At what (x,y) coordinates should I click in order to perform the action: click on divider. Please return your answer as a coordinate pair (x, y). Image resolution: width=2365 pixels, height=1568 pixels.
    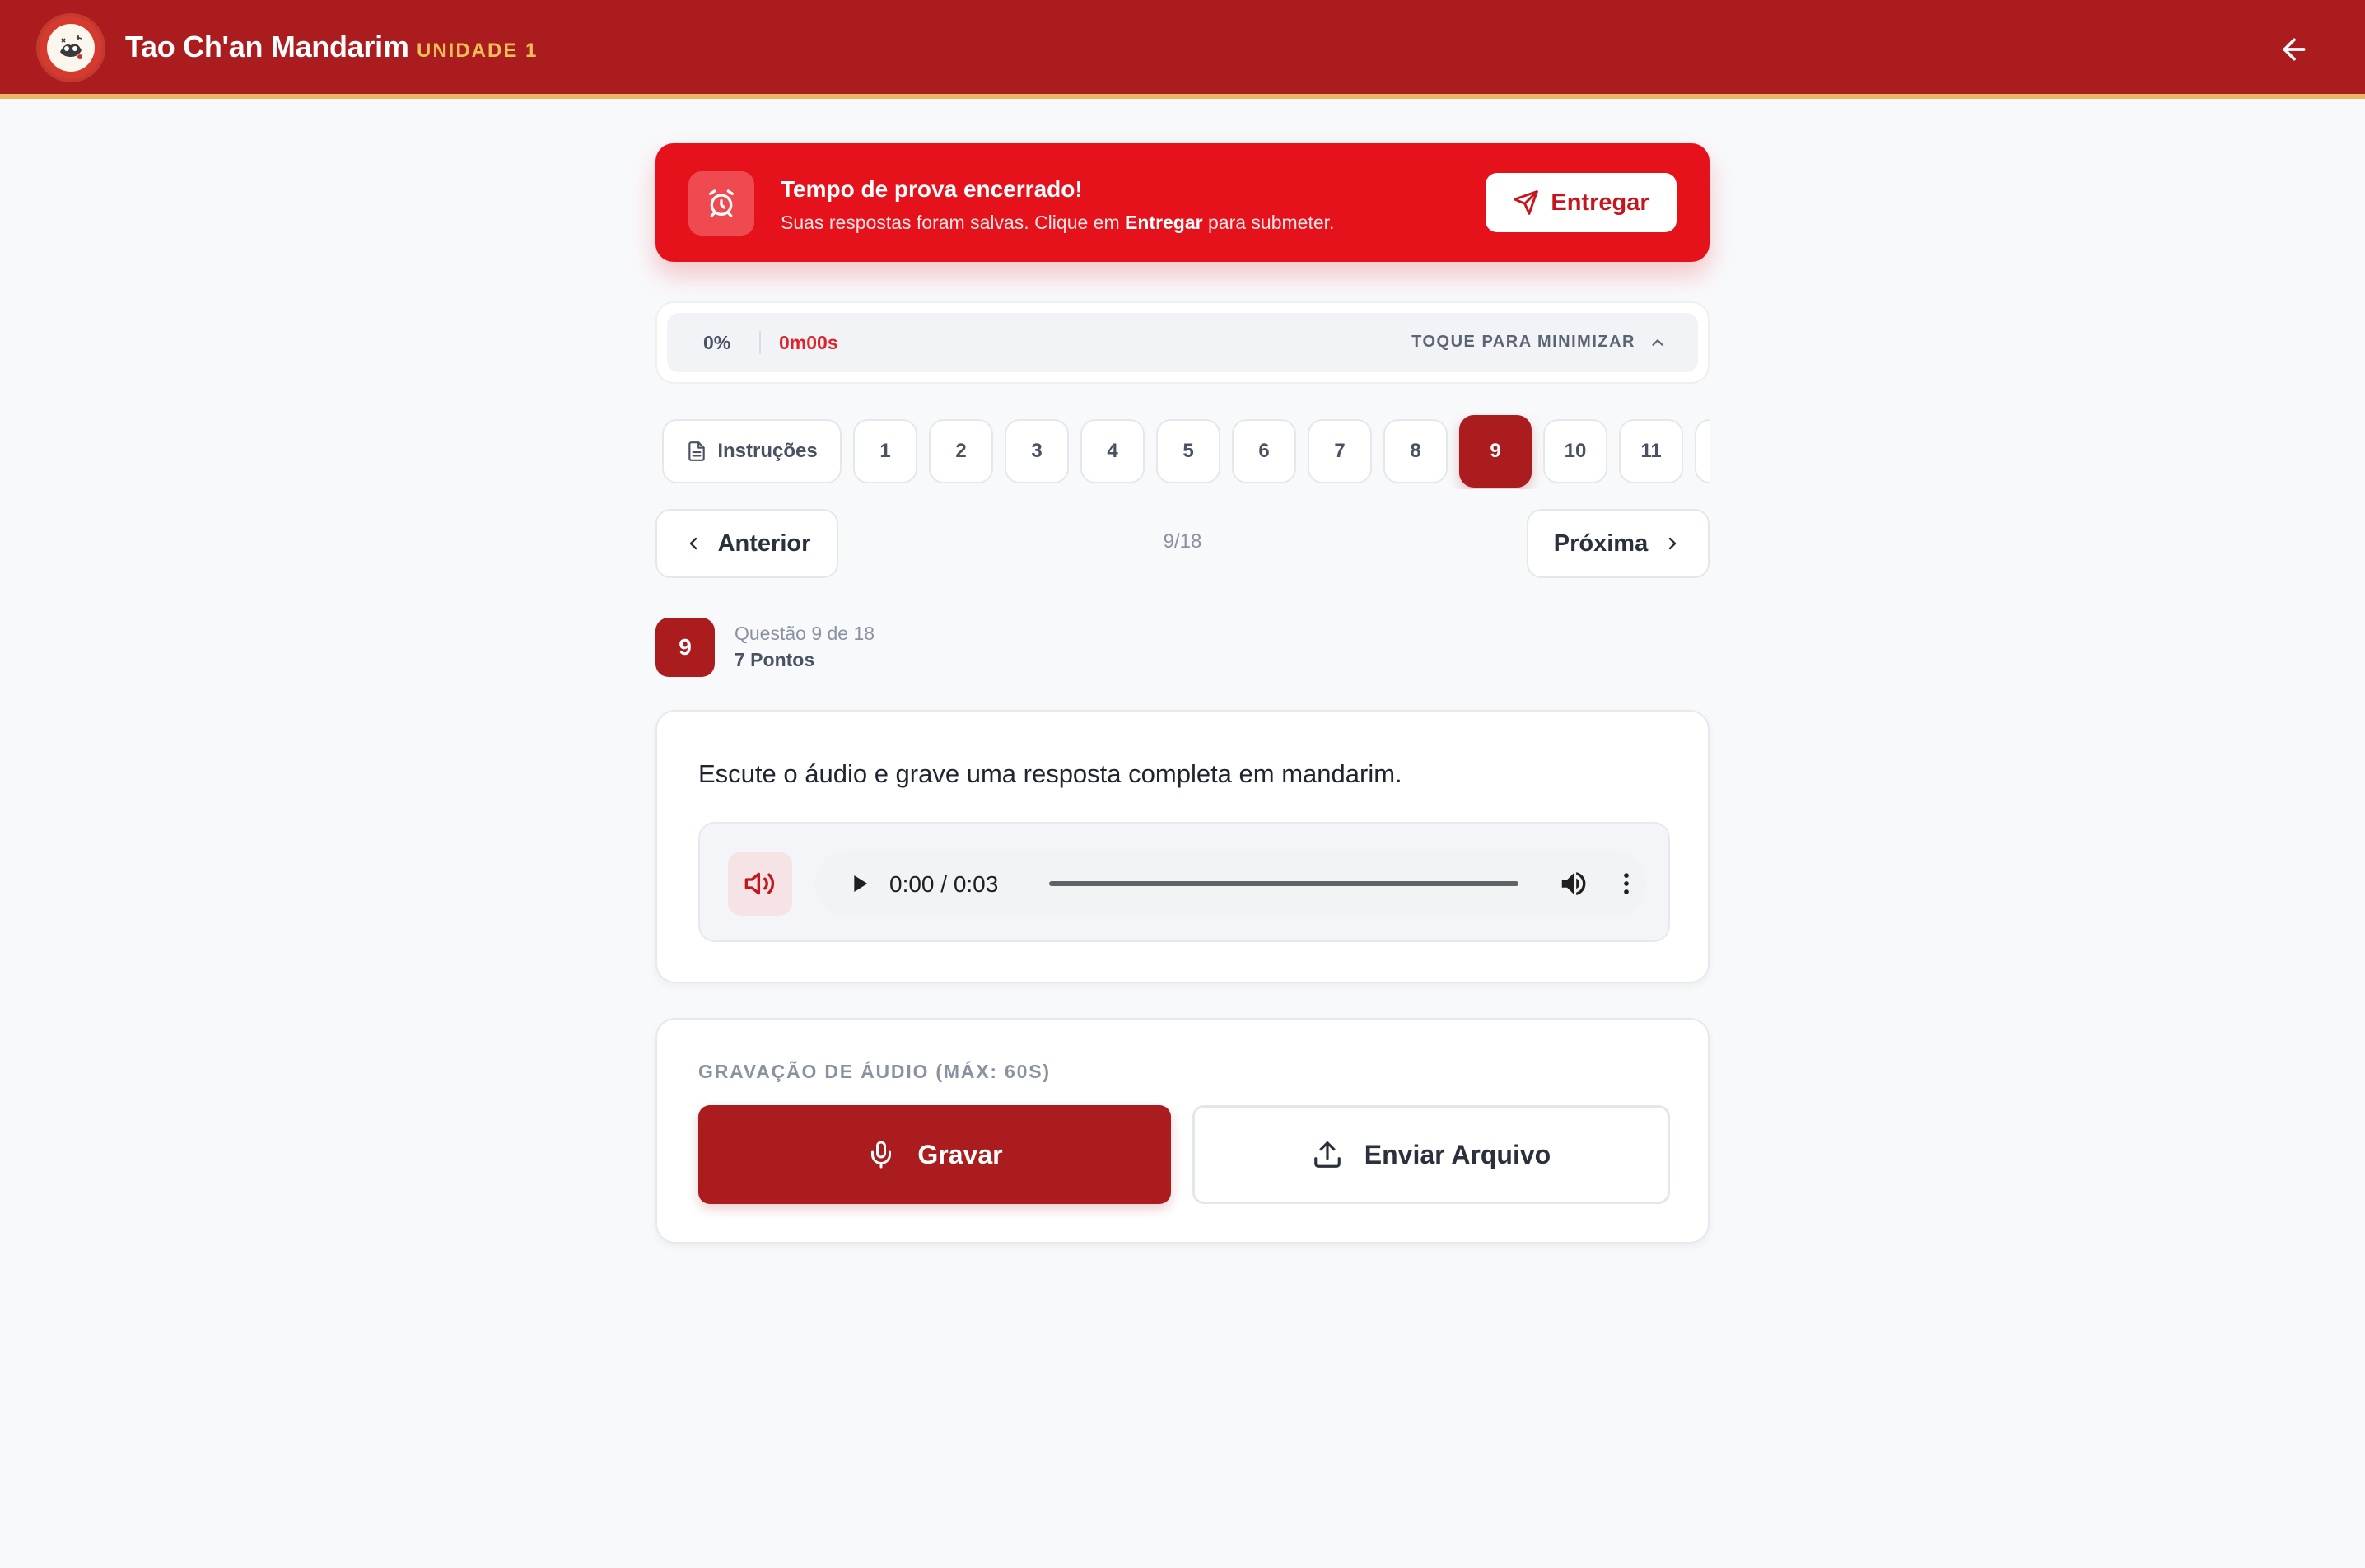
    Looking at the image, I should click on (760, 342).